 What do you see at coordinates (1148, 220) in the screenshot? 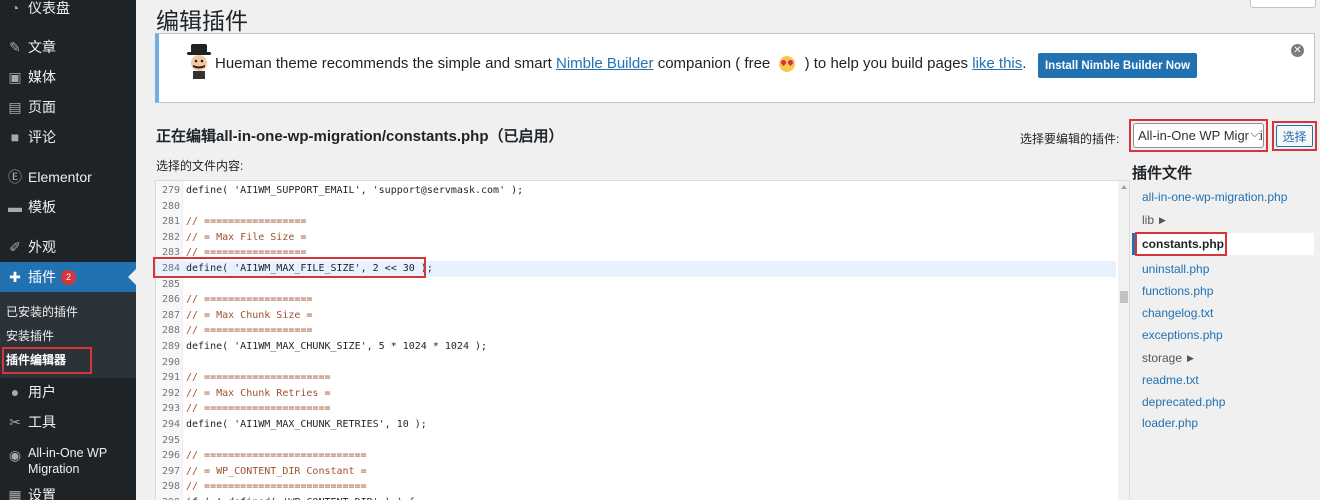
I see `file-name: lib` at bounding box center [1148, 220].